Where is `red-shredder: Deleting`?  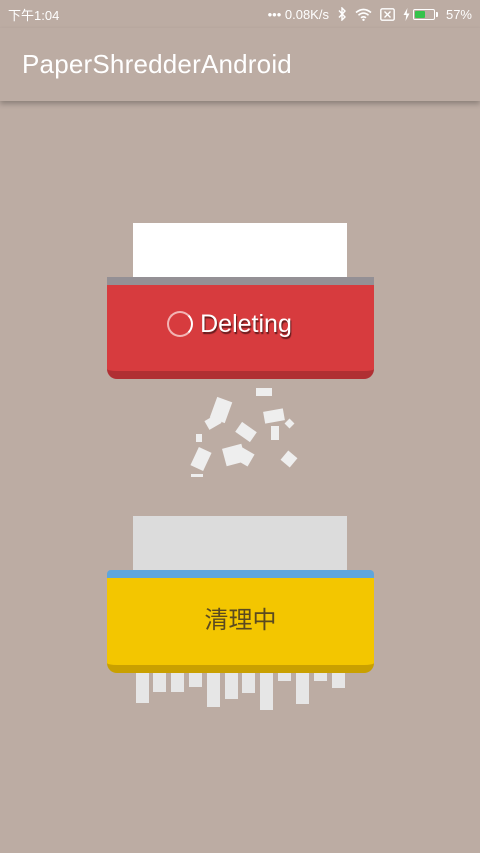 red-shredder: Deleting is located at coordinates (240, 328).